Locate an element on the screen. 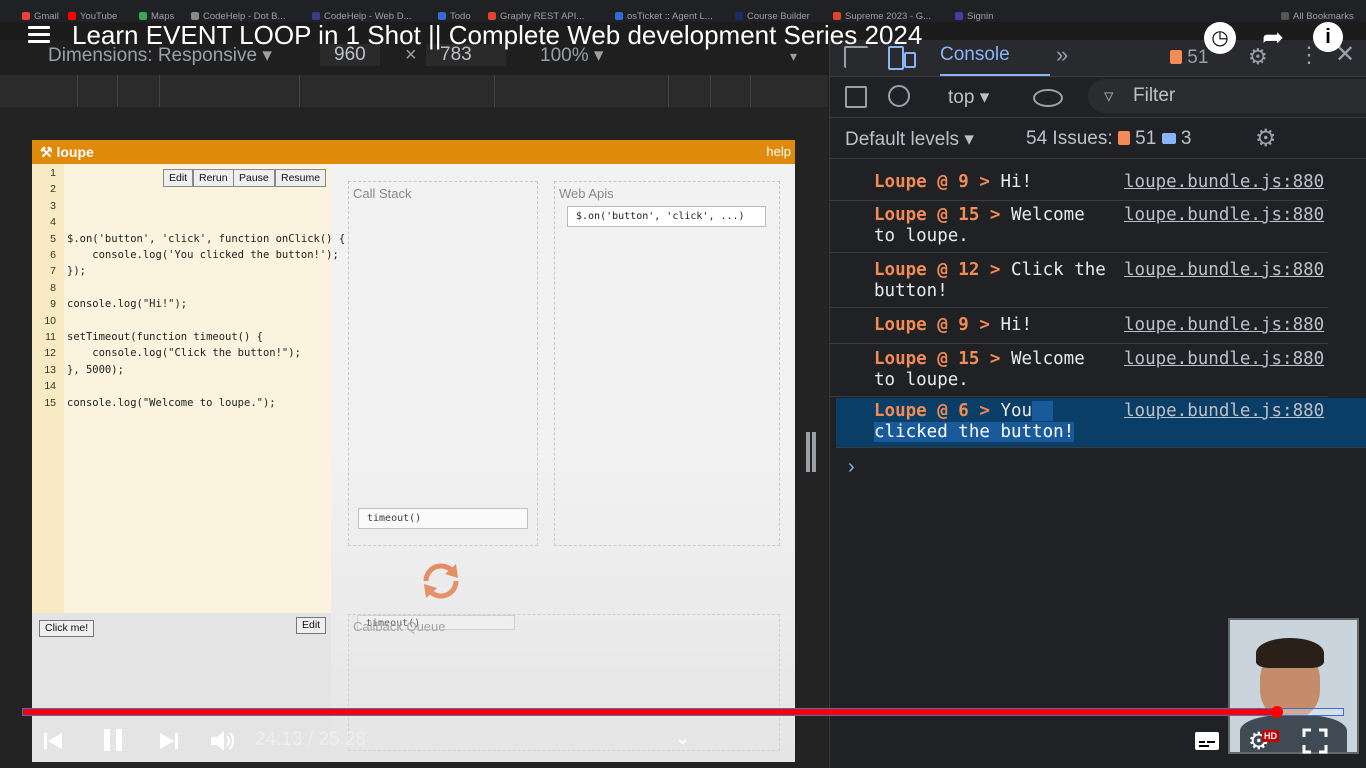 Image resolution: width=1366 pixels, height=768 pixels. line-number: 13 is located at coordinates (50, 369).